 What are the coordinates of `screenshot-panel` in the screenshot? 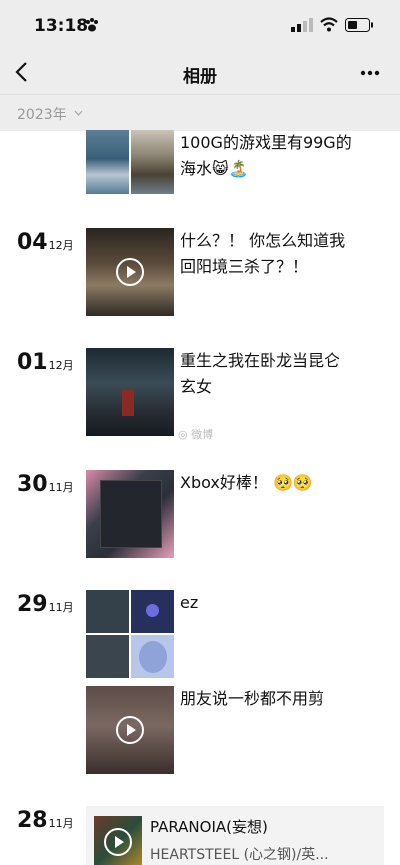 It's located at (131, 514).